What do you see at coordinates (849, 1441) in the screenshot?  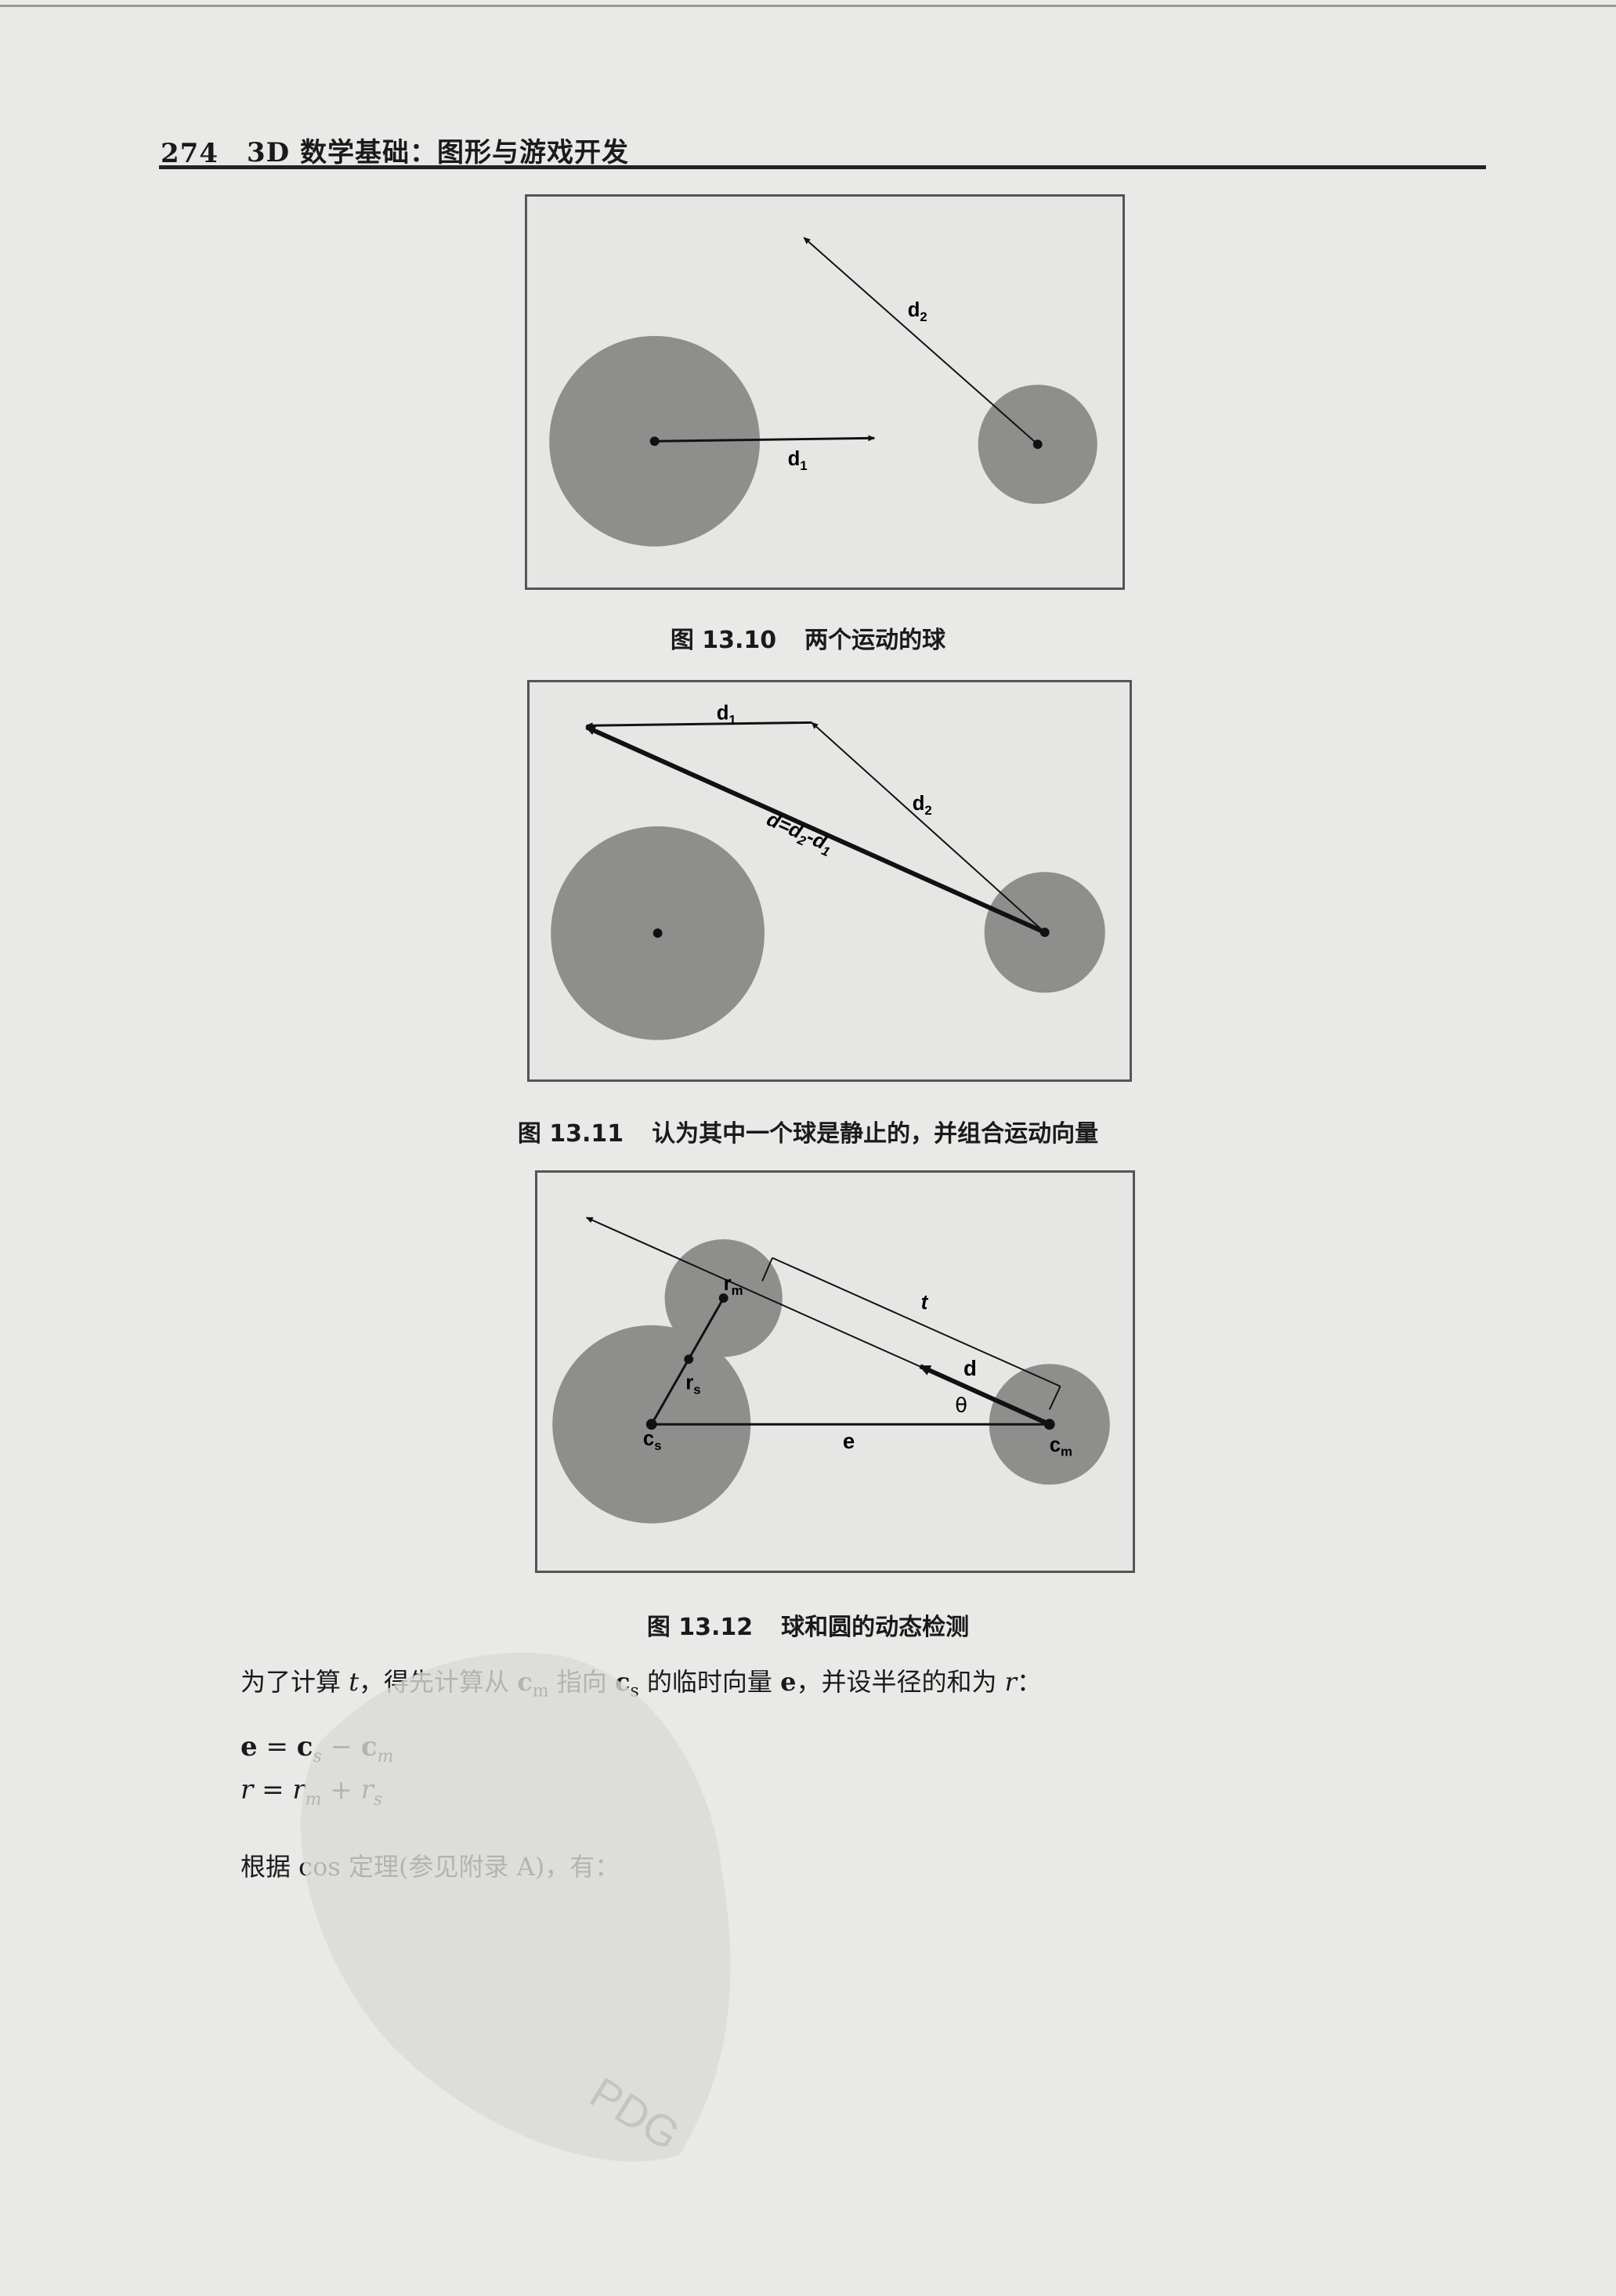 I see `e-label: e` at bounding box center [849, 1441].